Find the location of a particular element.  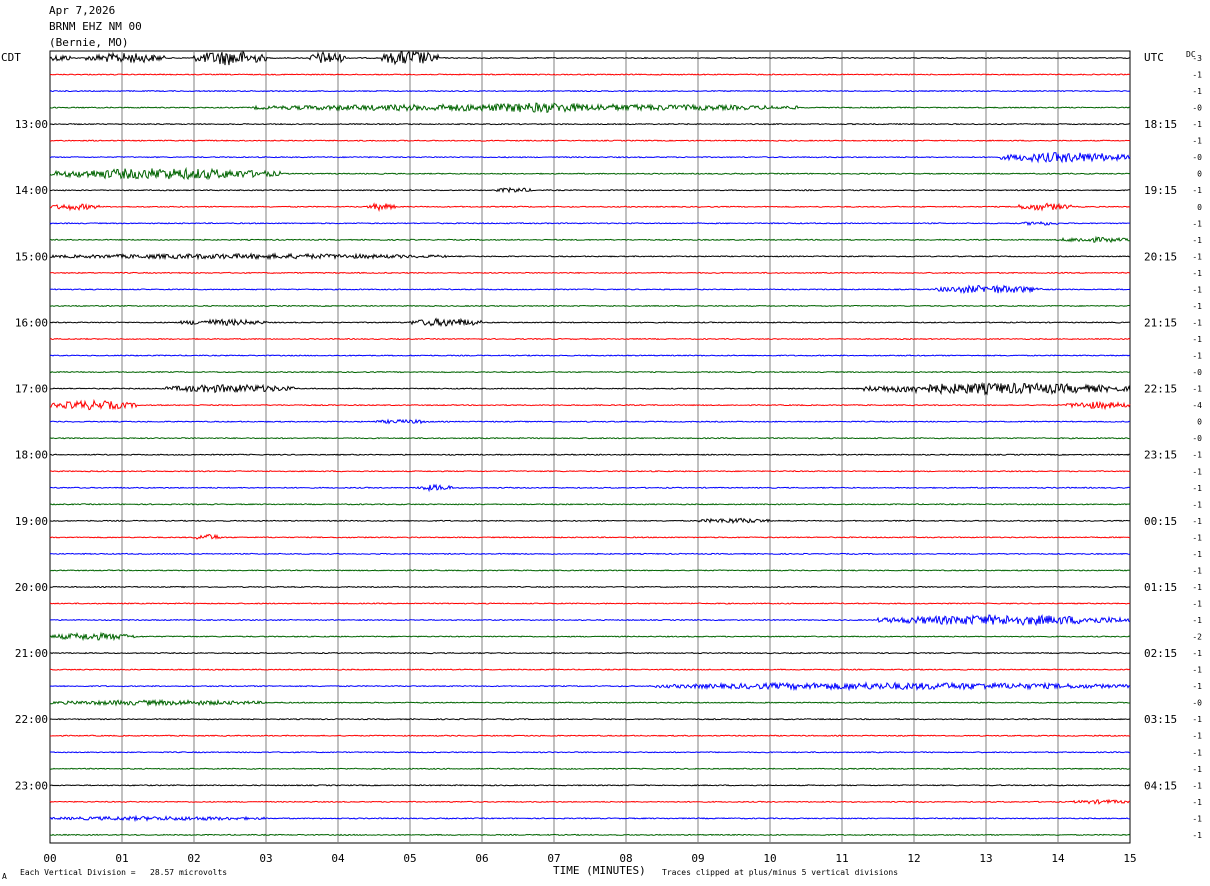

left-hour-label: 16:00 is located at coordinates (31, 322).